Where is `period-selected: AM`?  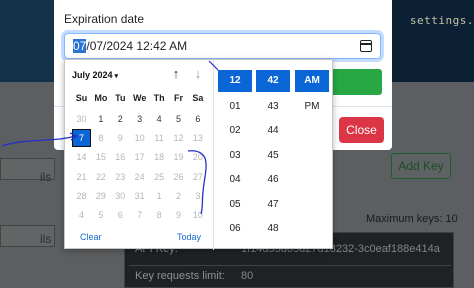 period-selected: AM is located at coordinates (312, 81).